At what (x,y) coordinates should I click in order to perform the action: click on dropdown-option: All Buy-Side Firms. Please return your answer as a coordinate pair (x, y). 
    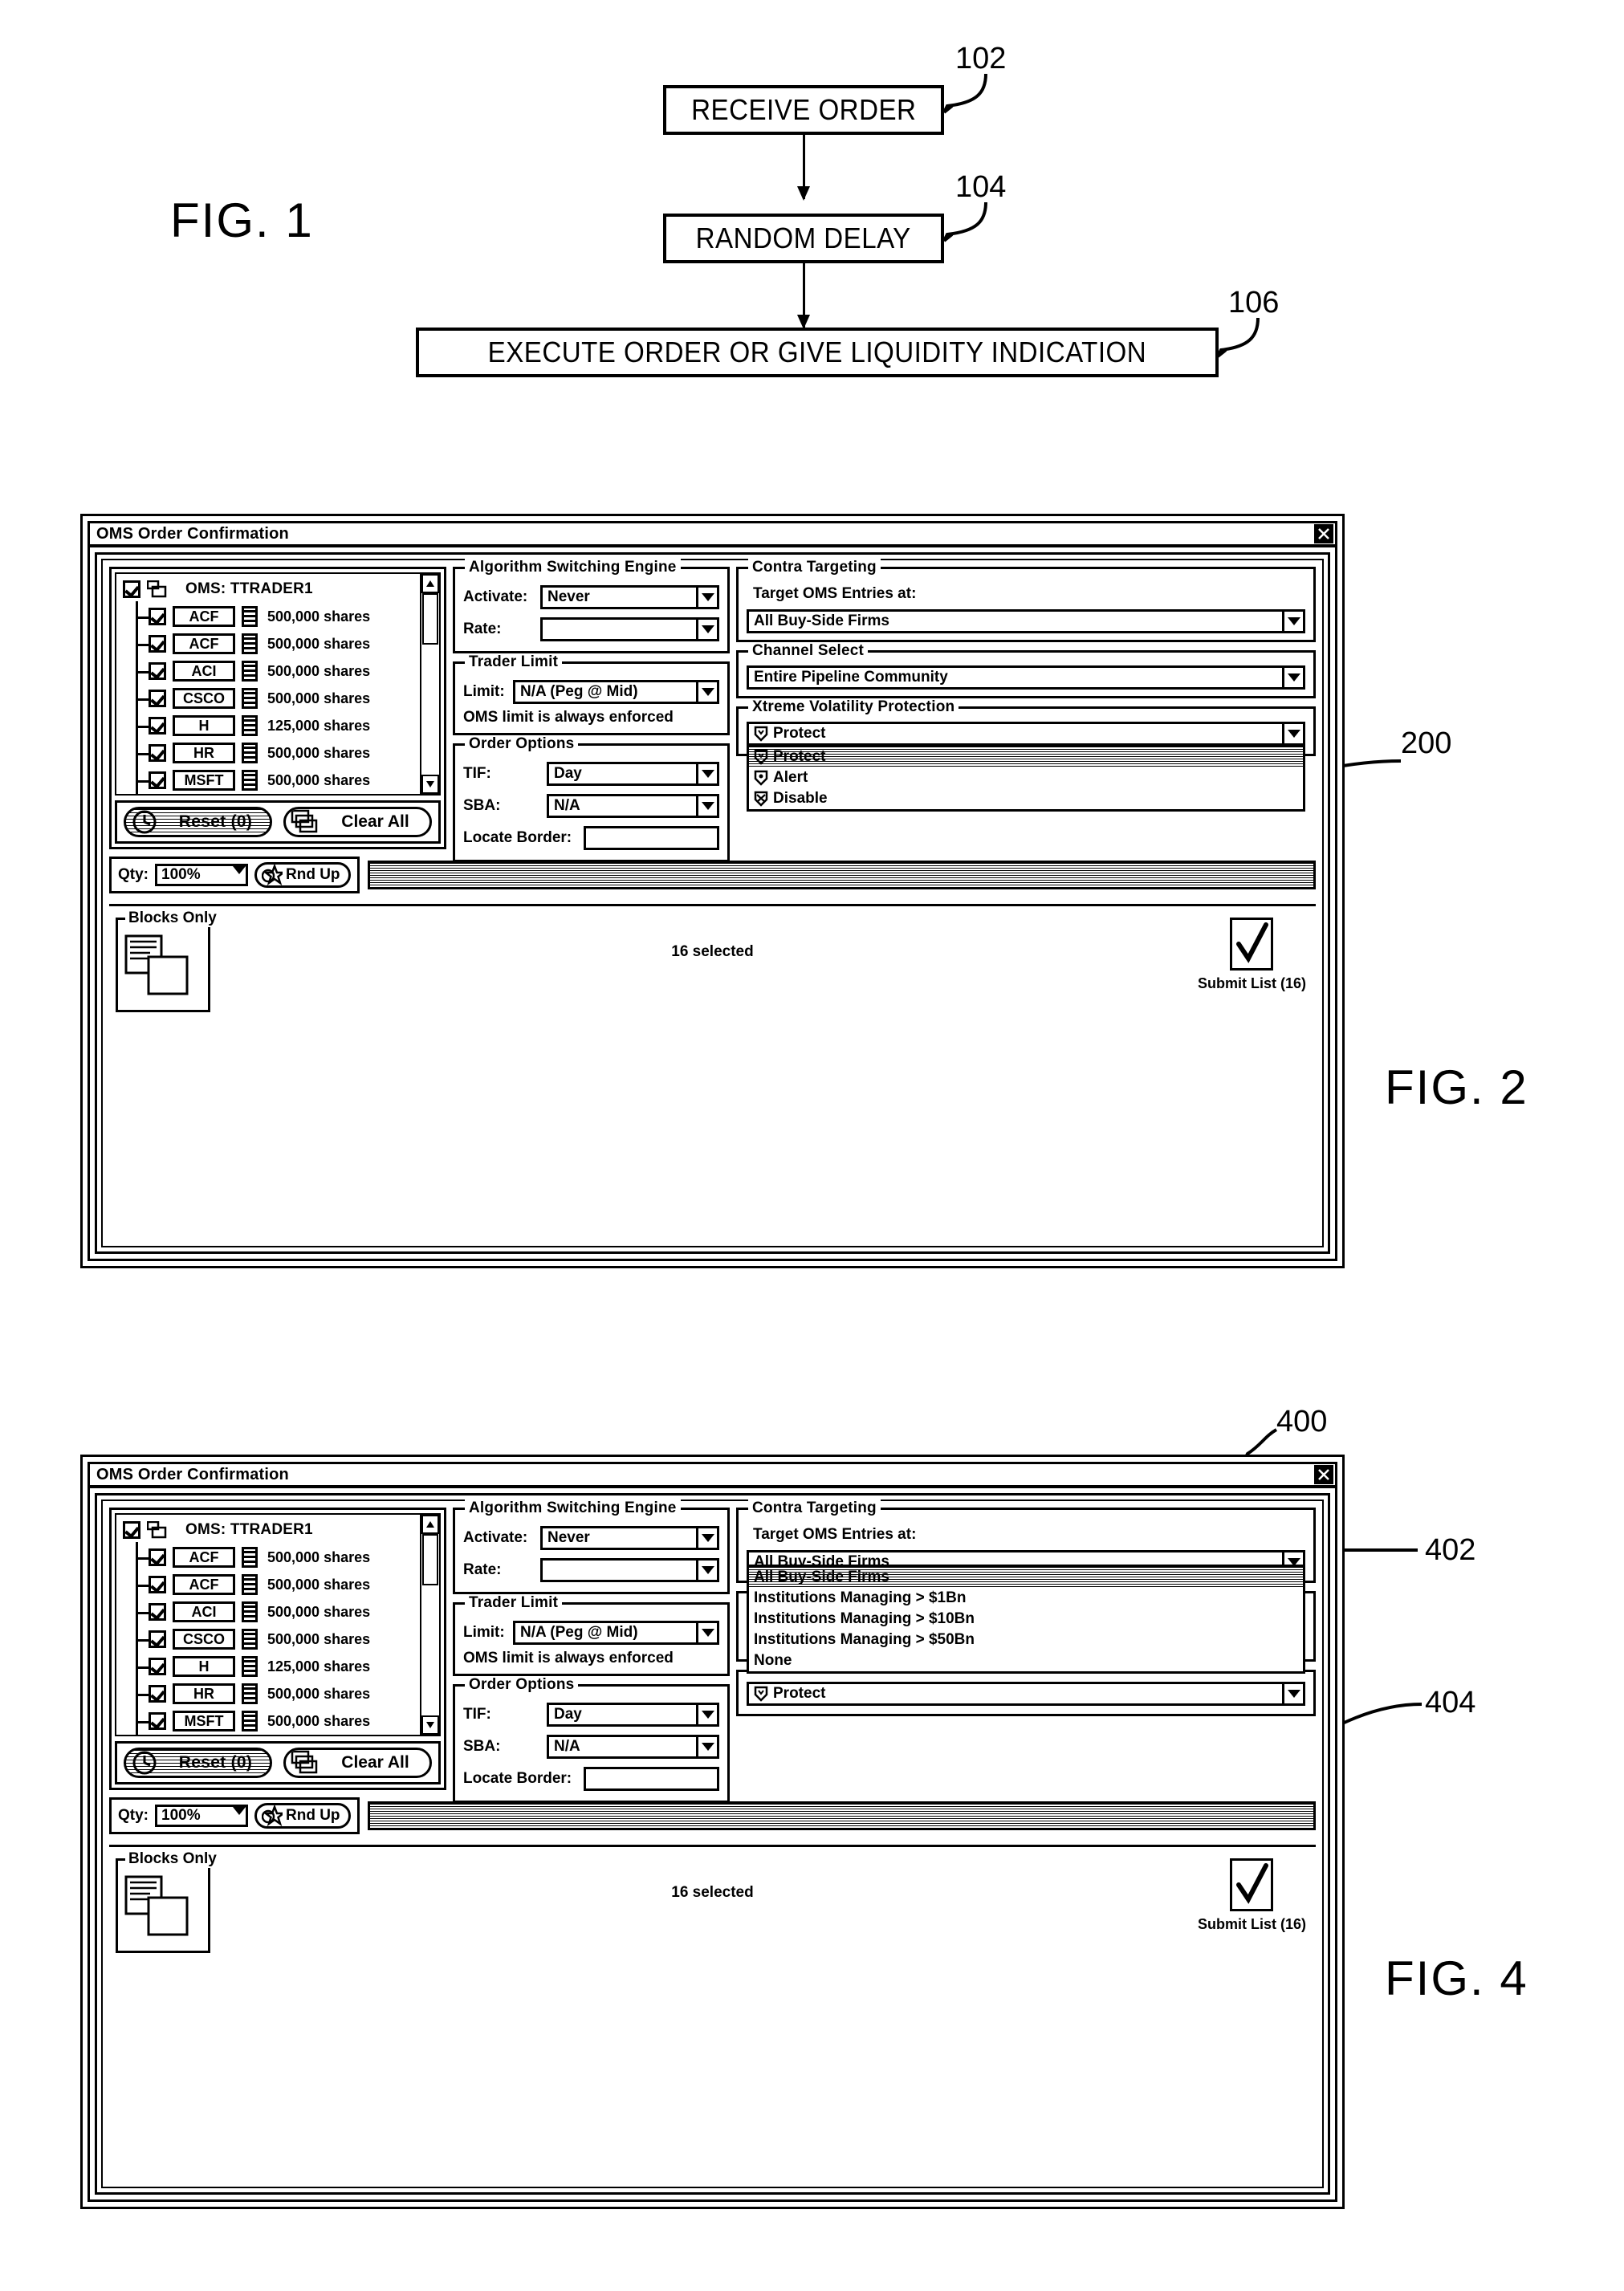
    Looking at the image, I should click on (1026, 1578).